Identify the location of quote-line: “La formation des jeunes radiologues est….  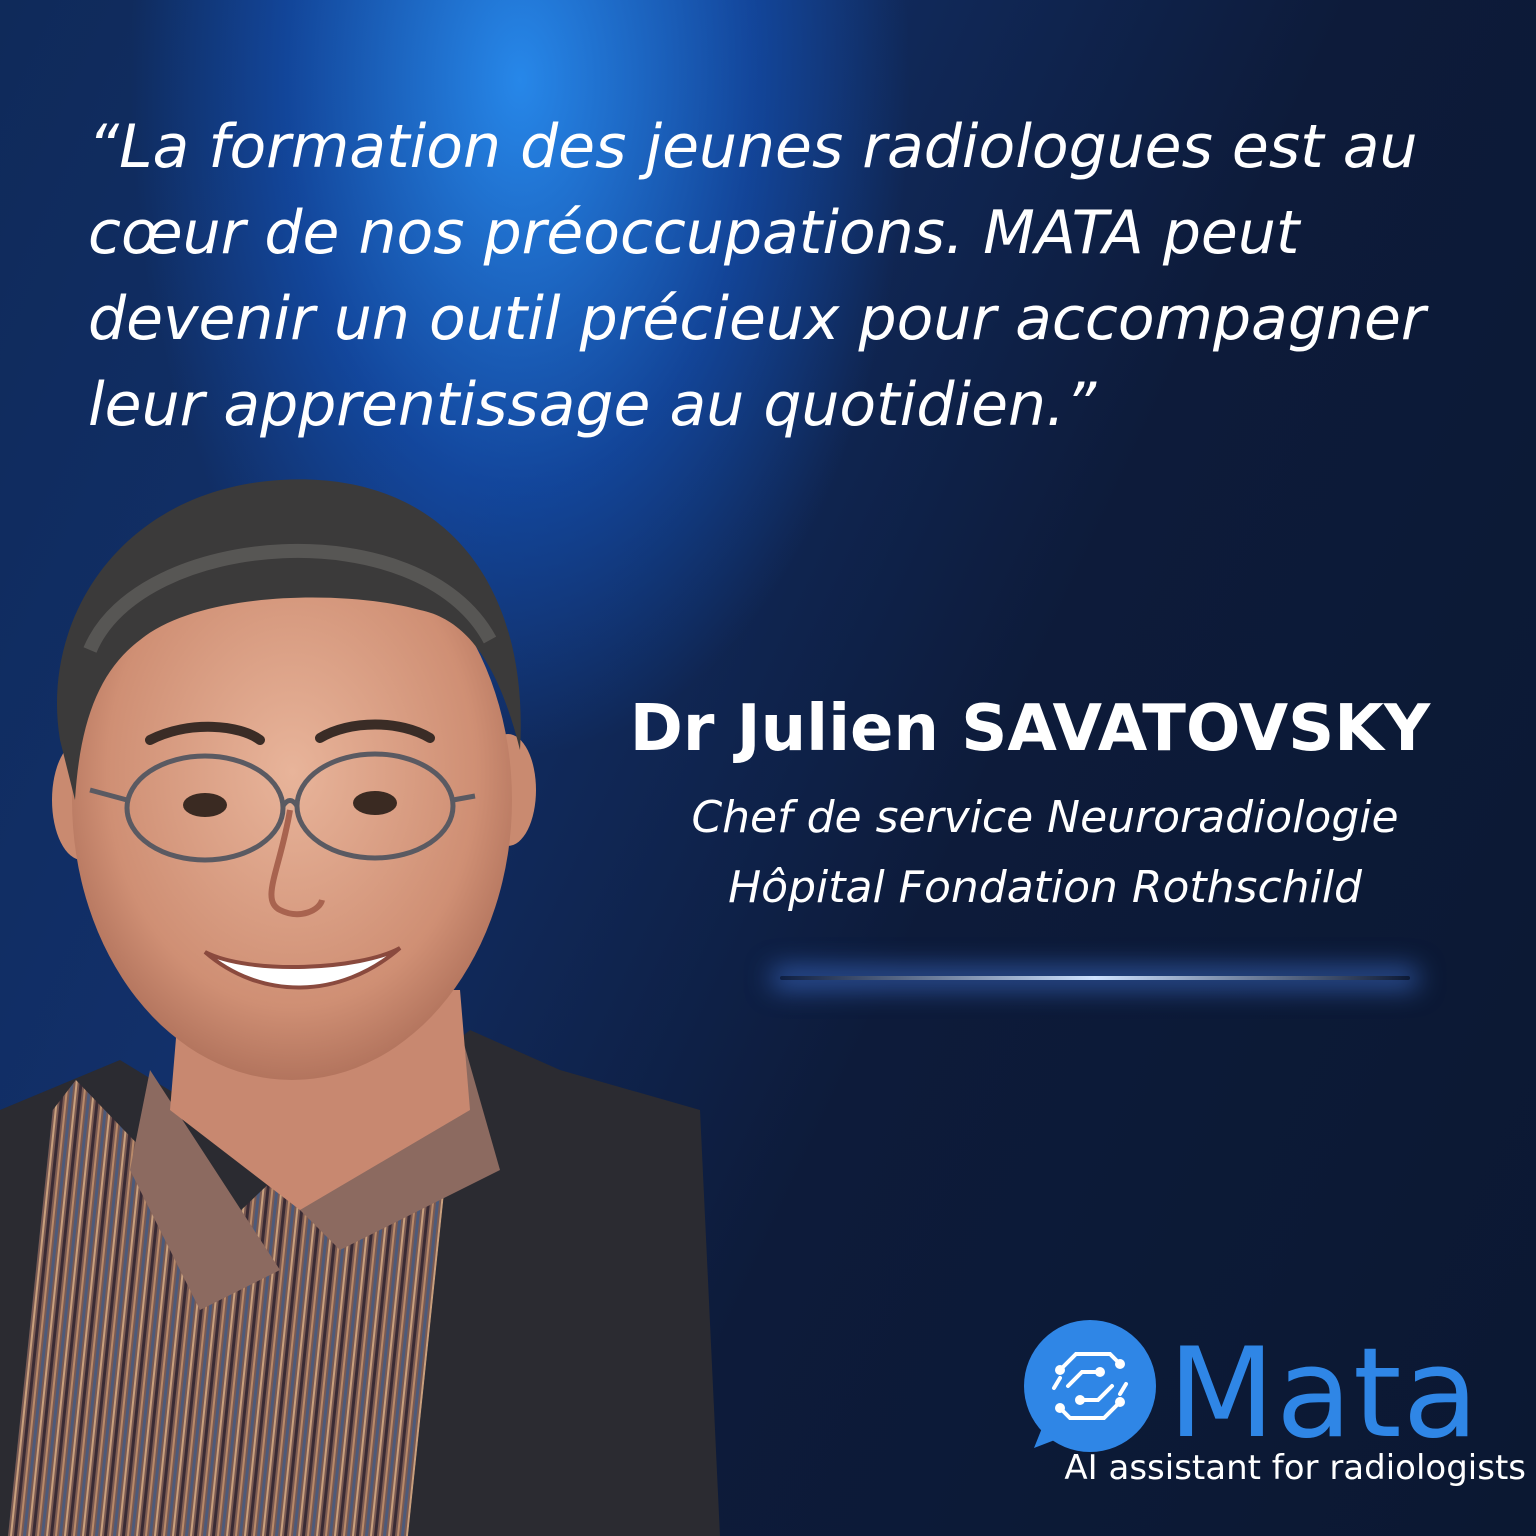
(753, 147).